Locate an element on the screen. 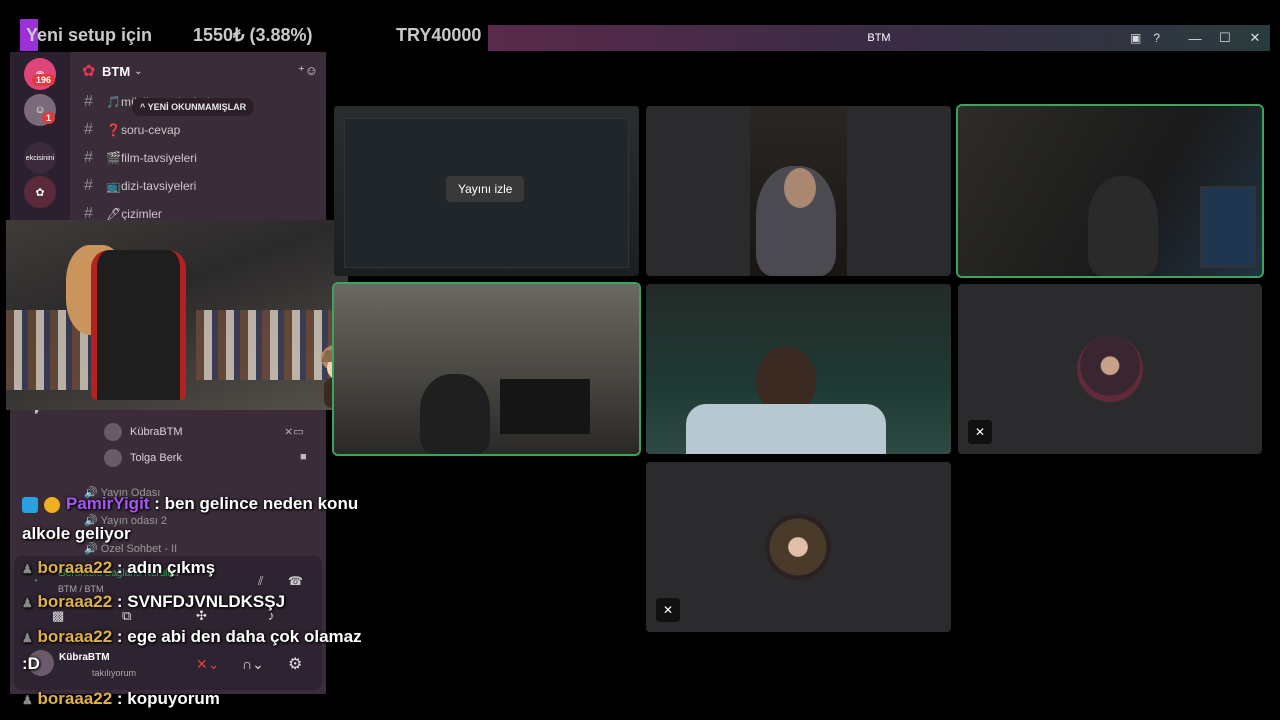 This screenshot has width=1280, height=720. chat-text: : ben gelince neden konu is located at coordinates (256, 503).